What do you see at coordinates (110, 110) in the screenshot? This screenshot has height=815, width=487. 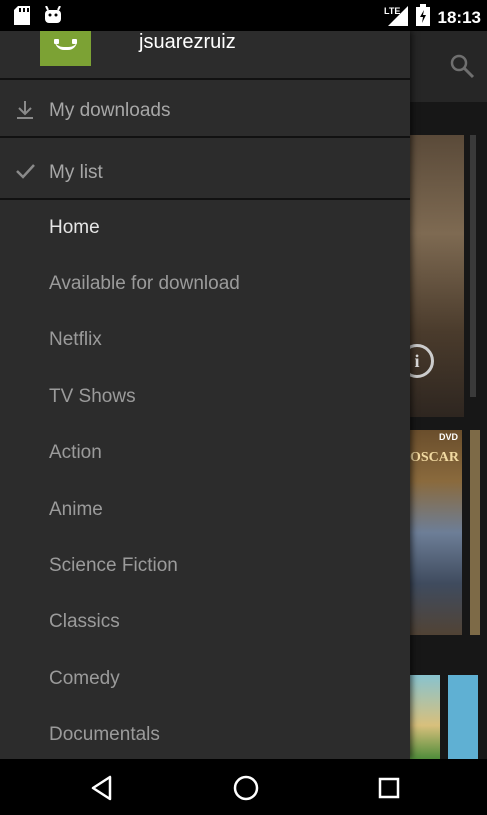 I see `drawer-item-label: My downloads` at bounding box center [110, 110].